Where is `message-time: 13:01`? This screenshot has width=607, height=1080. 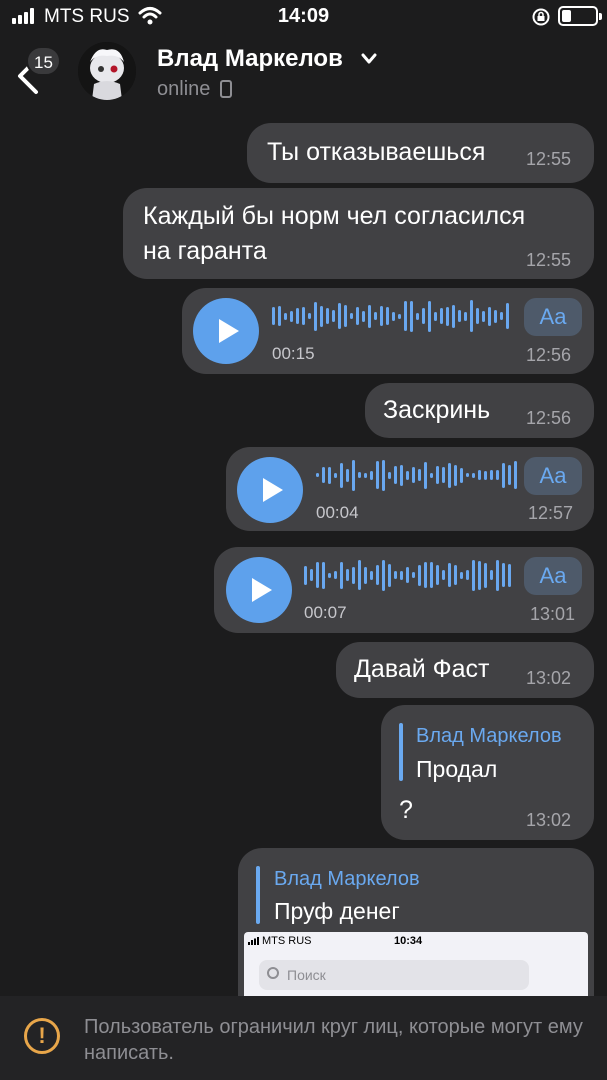
message-time: 13:01 is located at coordinates (553, 614).